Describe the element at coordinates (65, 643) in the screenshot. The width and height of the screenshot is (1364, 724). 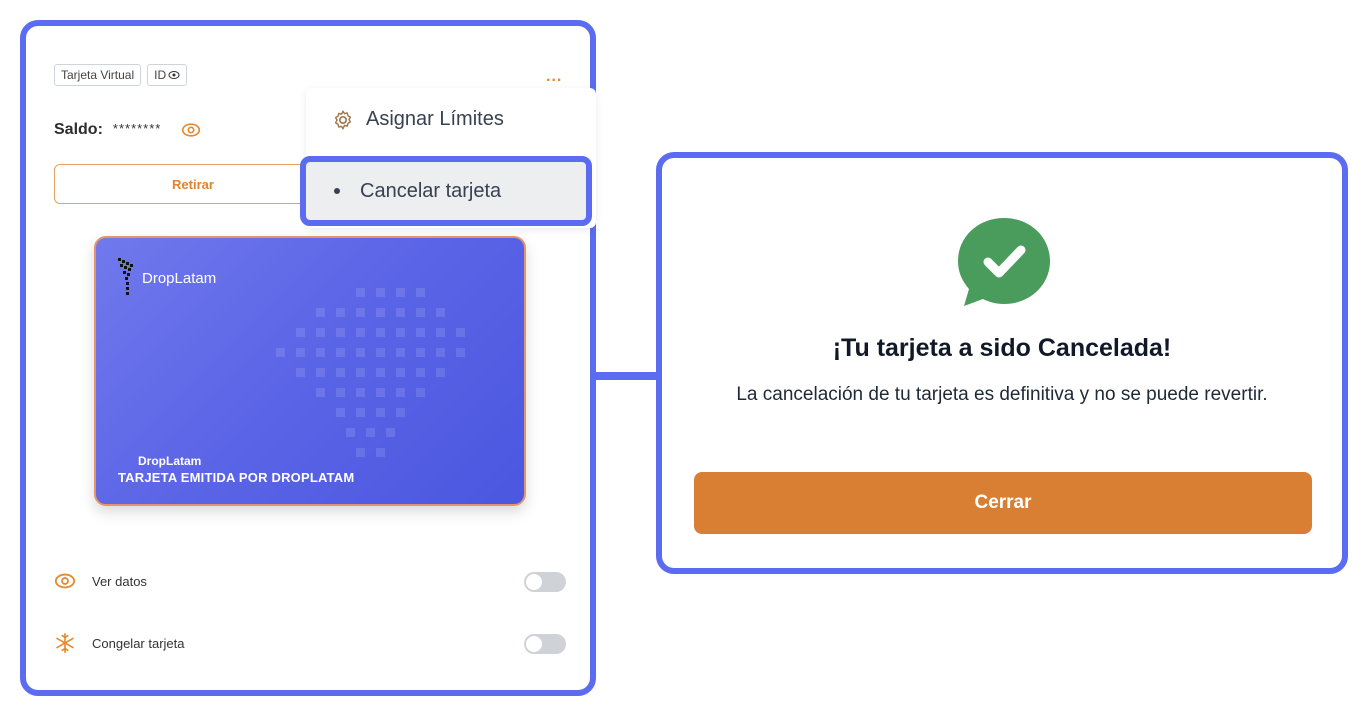
I see `snowflake-icon` at that location.